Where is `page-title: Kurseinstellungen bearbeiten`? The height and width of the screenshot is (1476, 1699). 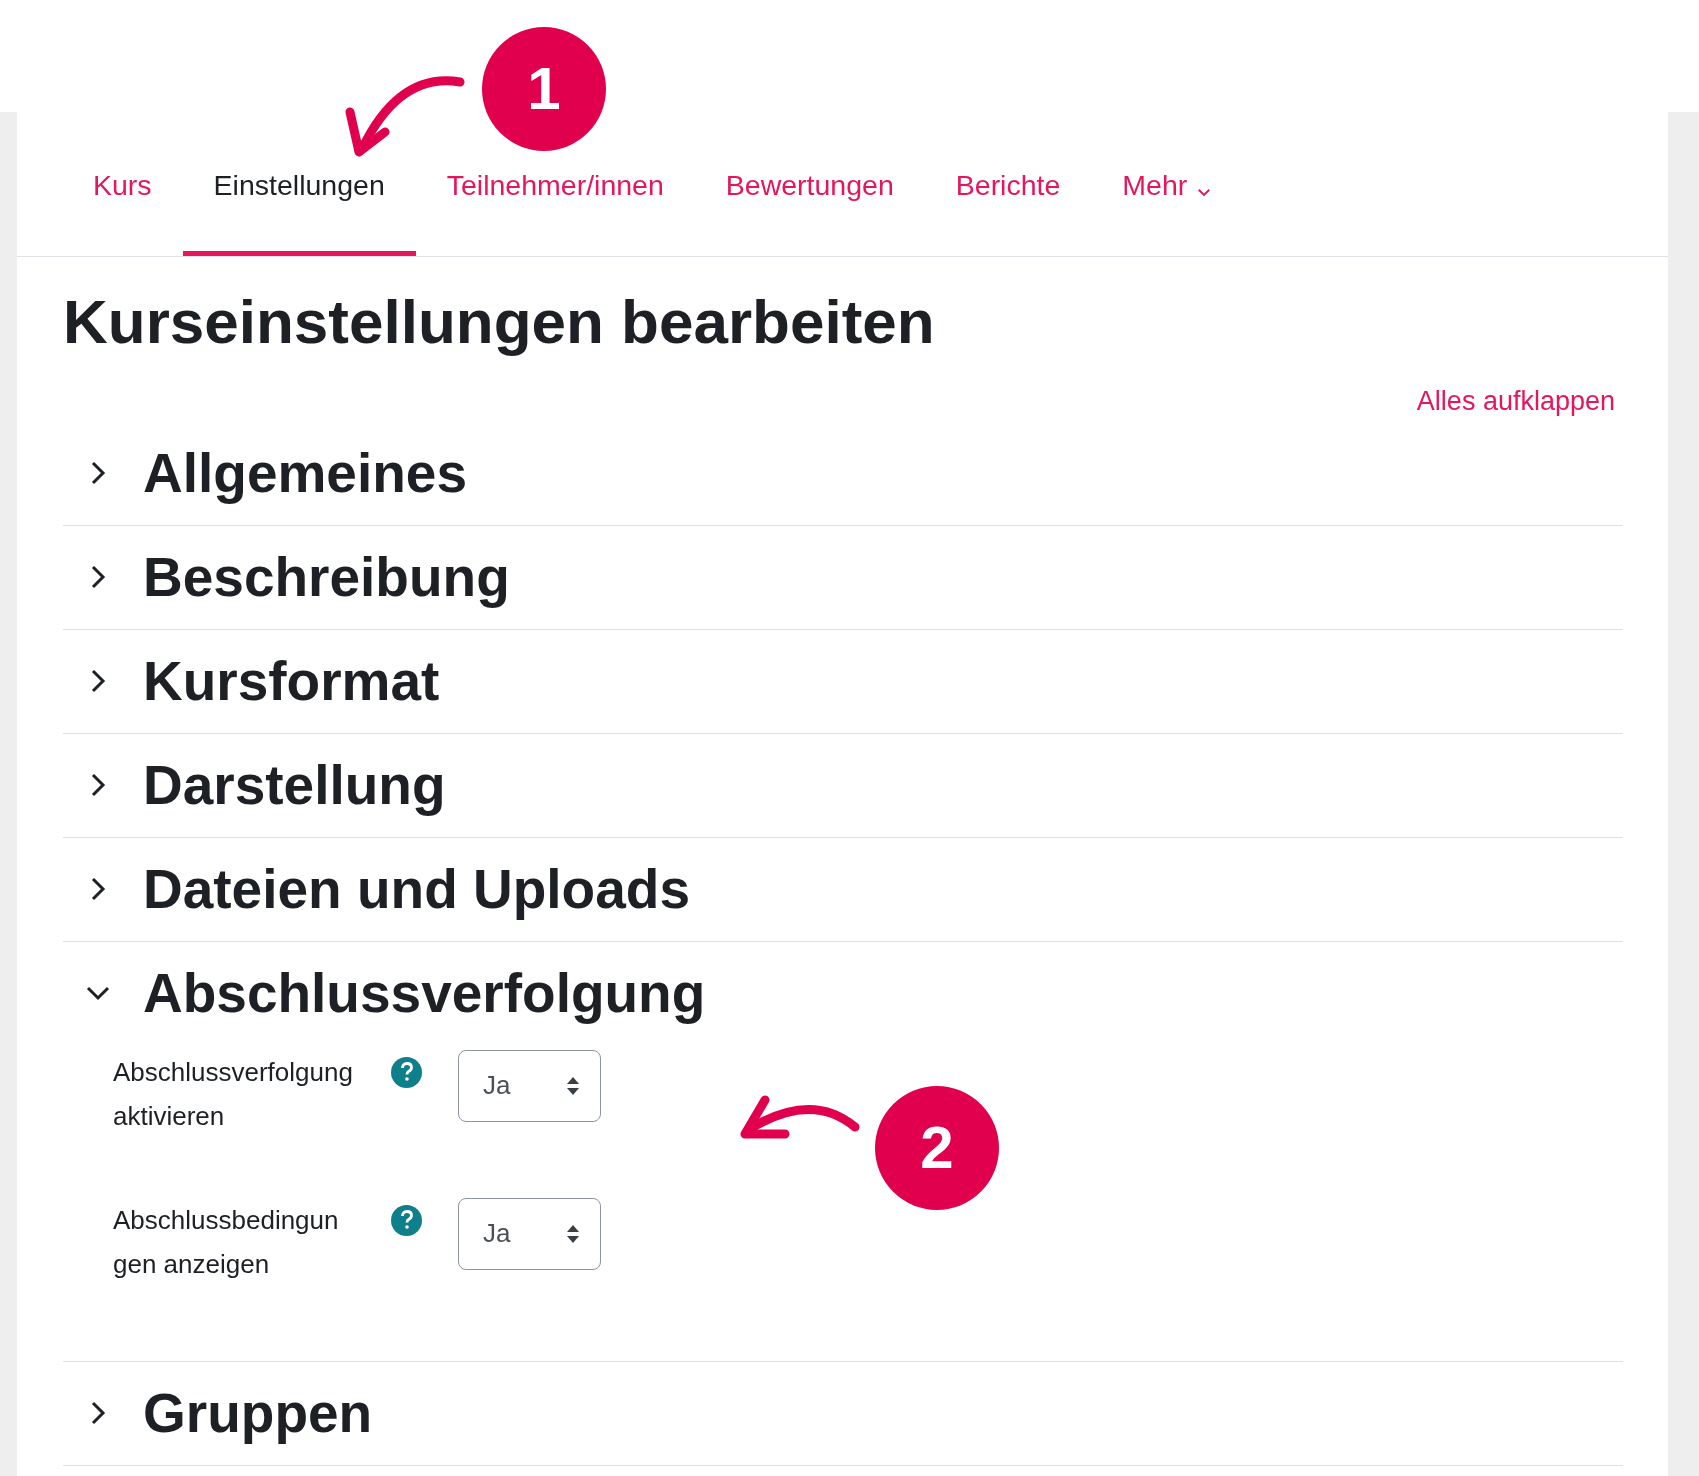
page-title: Kurseinstellungen bearbeiten is located at coordinates (499, 322).